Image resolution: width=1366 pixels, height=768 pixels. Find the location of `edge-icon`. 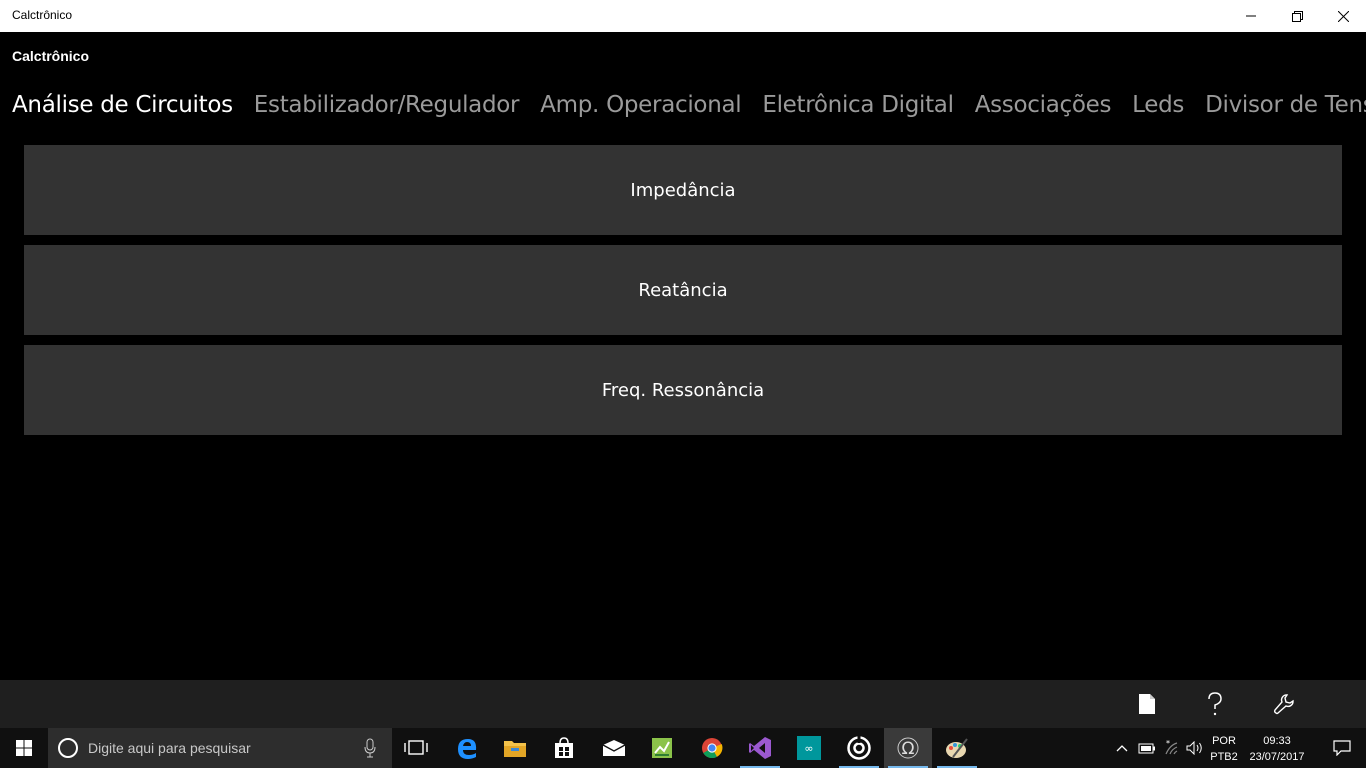

edge-icon is located at coordinates (467, 749).